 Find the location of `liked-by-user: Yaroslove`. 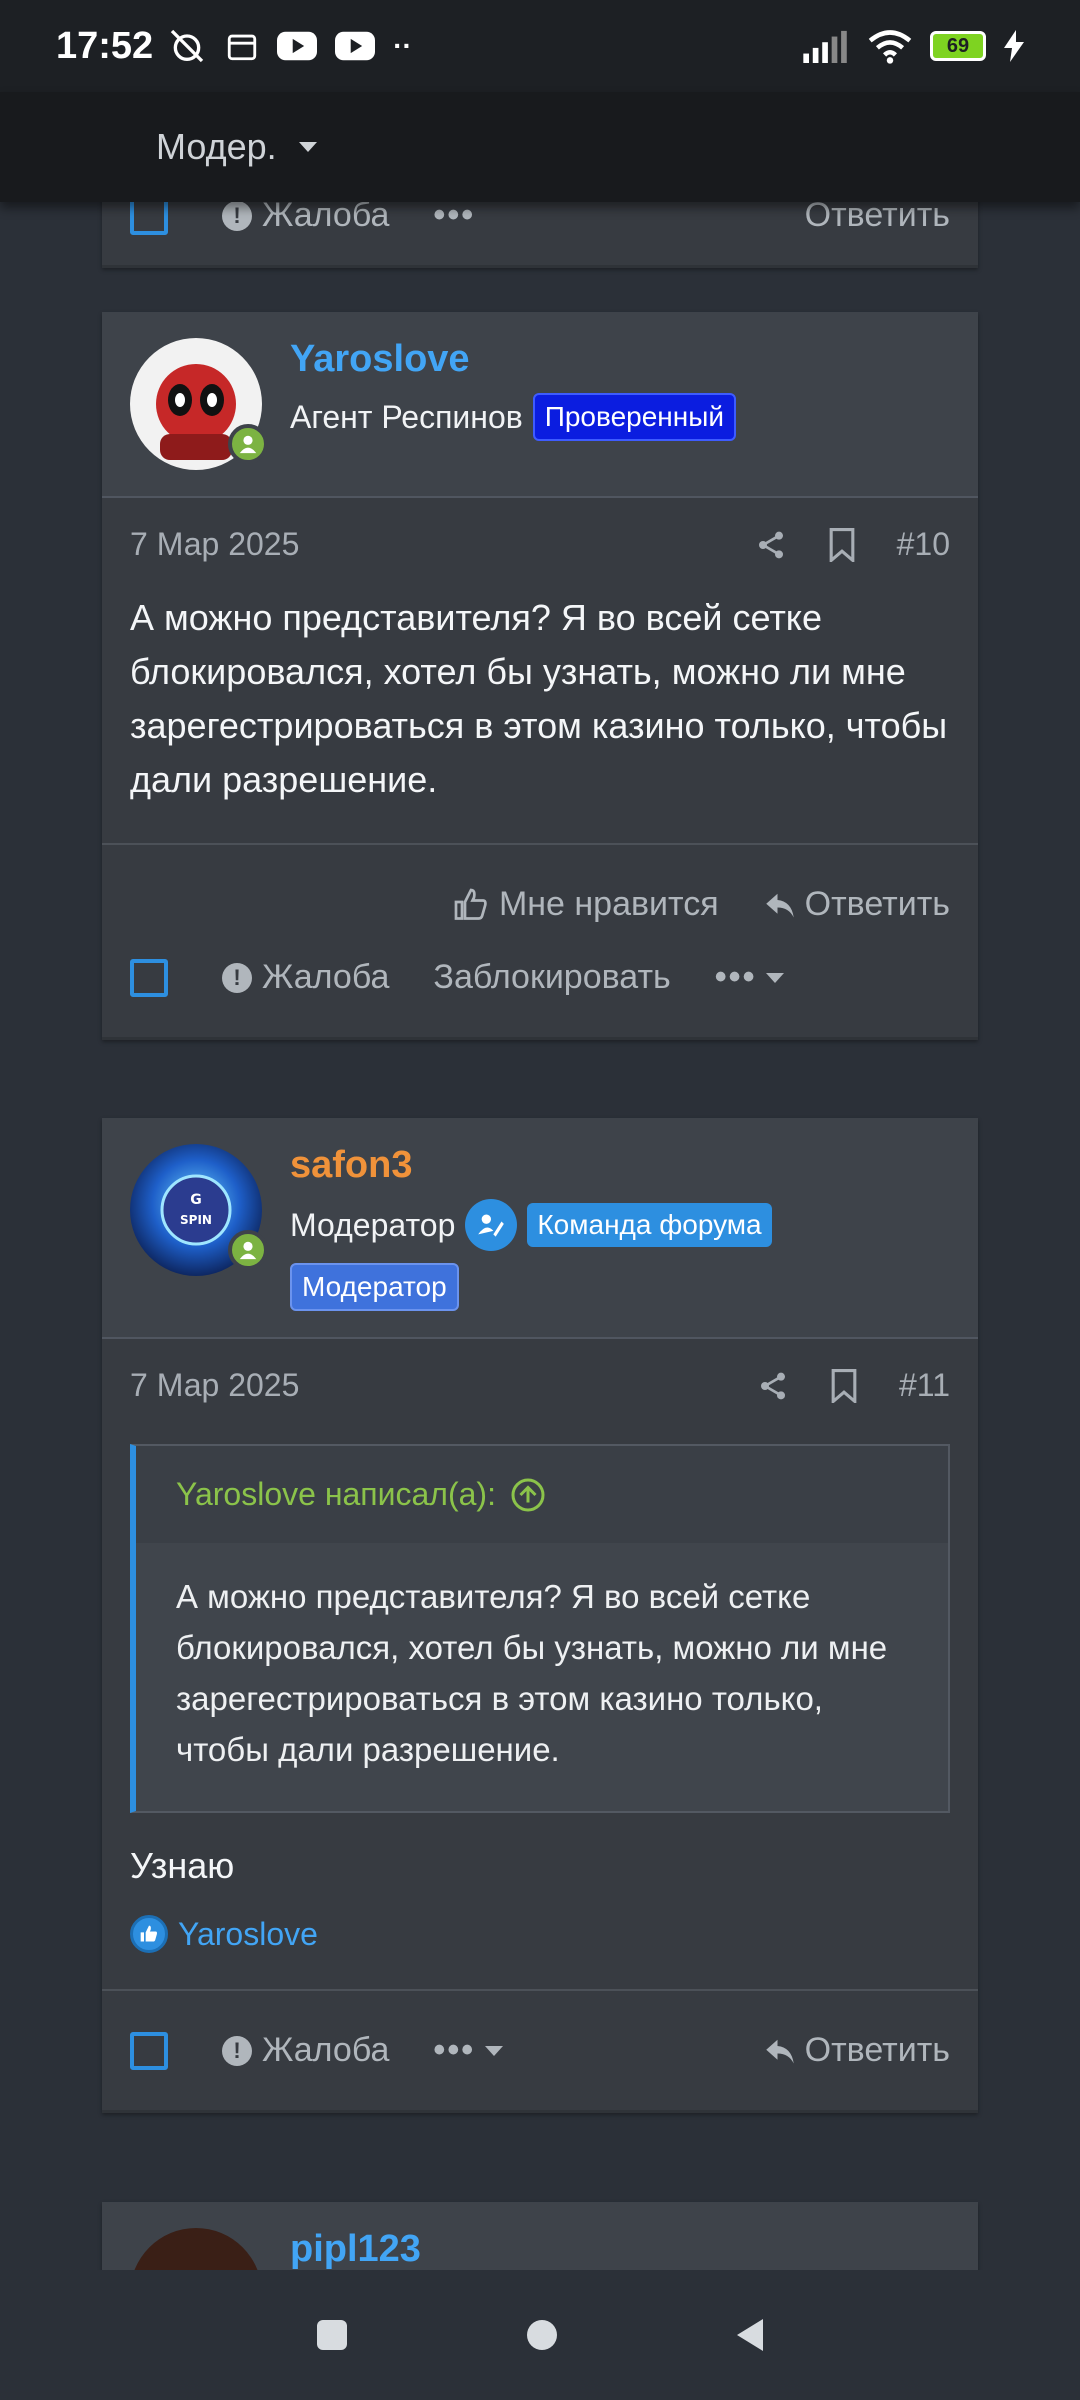

liked-by-user: Yaroslove is located at coordinates (248, 1934).